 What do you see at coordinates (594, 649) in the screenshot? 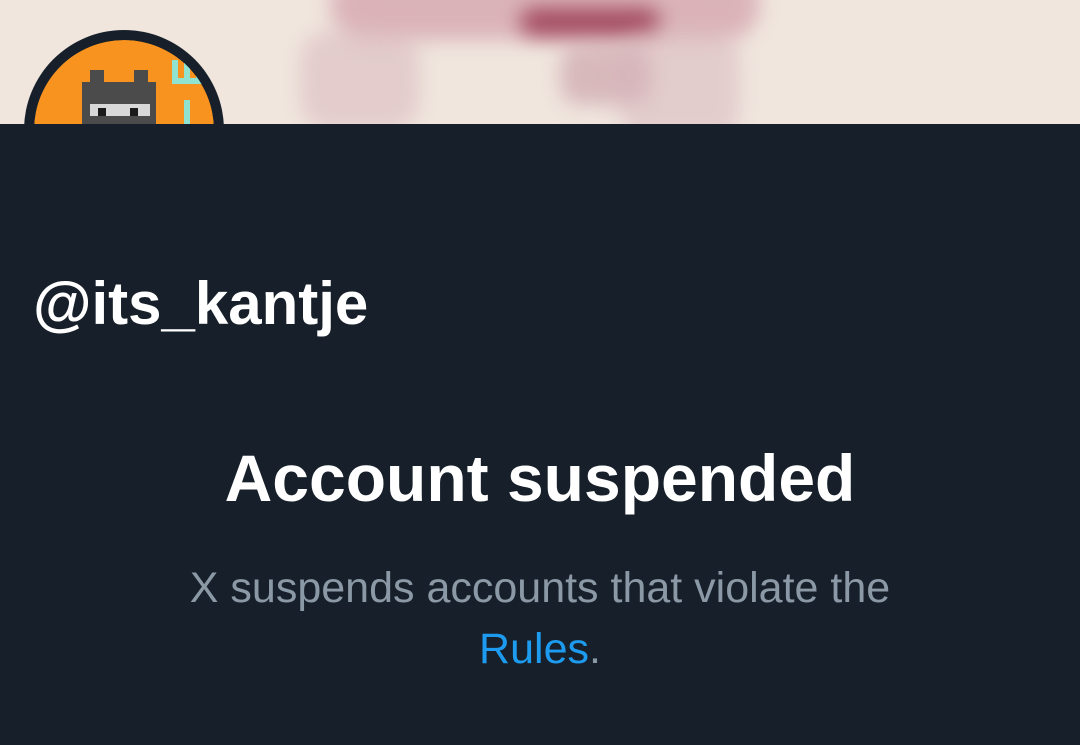
I see `message-period: .` at bounding box center [594, 649].